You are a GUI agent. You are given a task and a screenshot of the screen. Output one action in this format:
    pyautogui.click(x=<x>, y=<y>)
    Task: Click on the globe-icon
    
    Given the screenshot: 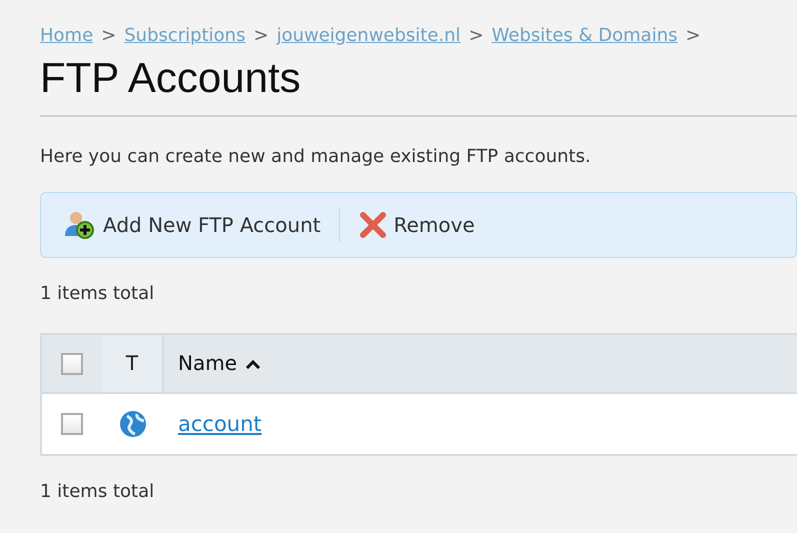 What is the action you would take?
    pyautogui.click(x=133, y=424)
    